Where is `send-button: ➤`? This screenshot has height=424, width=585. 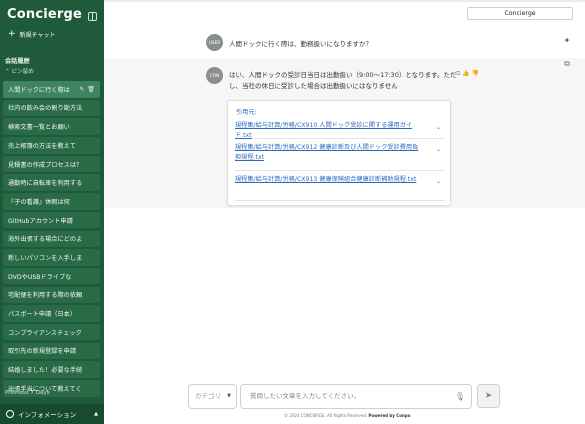 send-button: ➤ is located at coordinates (488, 396).